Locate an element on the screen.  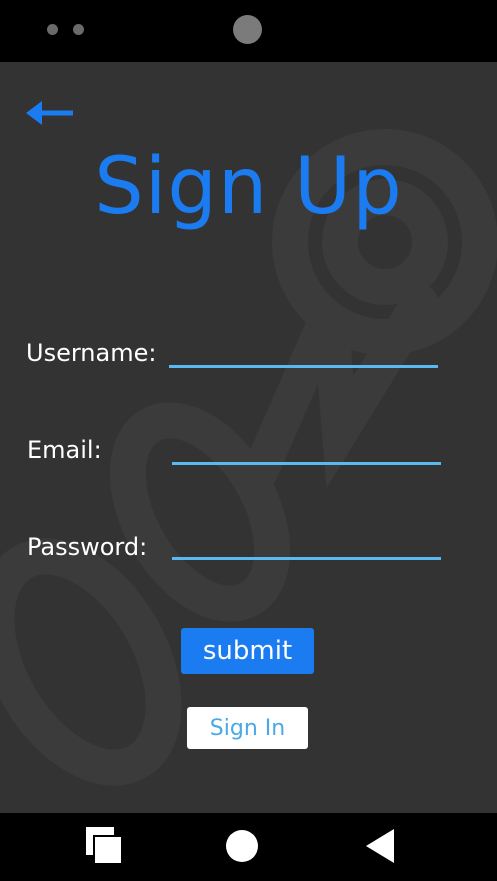
password-label: Password: is located at coordinates (87, 547).